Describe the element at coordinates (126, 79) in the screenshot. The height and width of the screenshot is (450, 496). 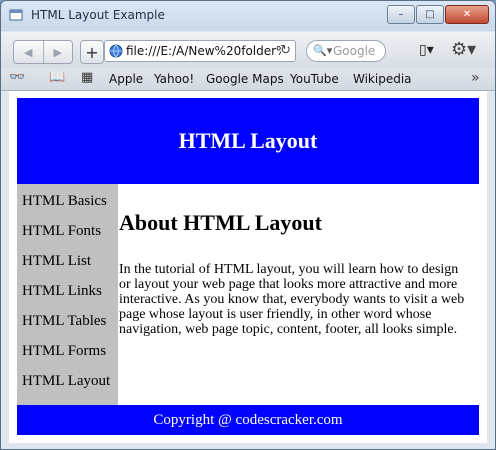
I see `bookmark-apple: Apple` at that location.